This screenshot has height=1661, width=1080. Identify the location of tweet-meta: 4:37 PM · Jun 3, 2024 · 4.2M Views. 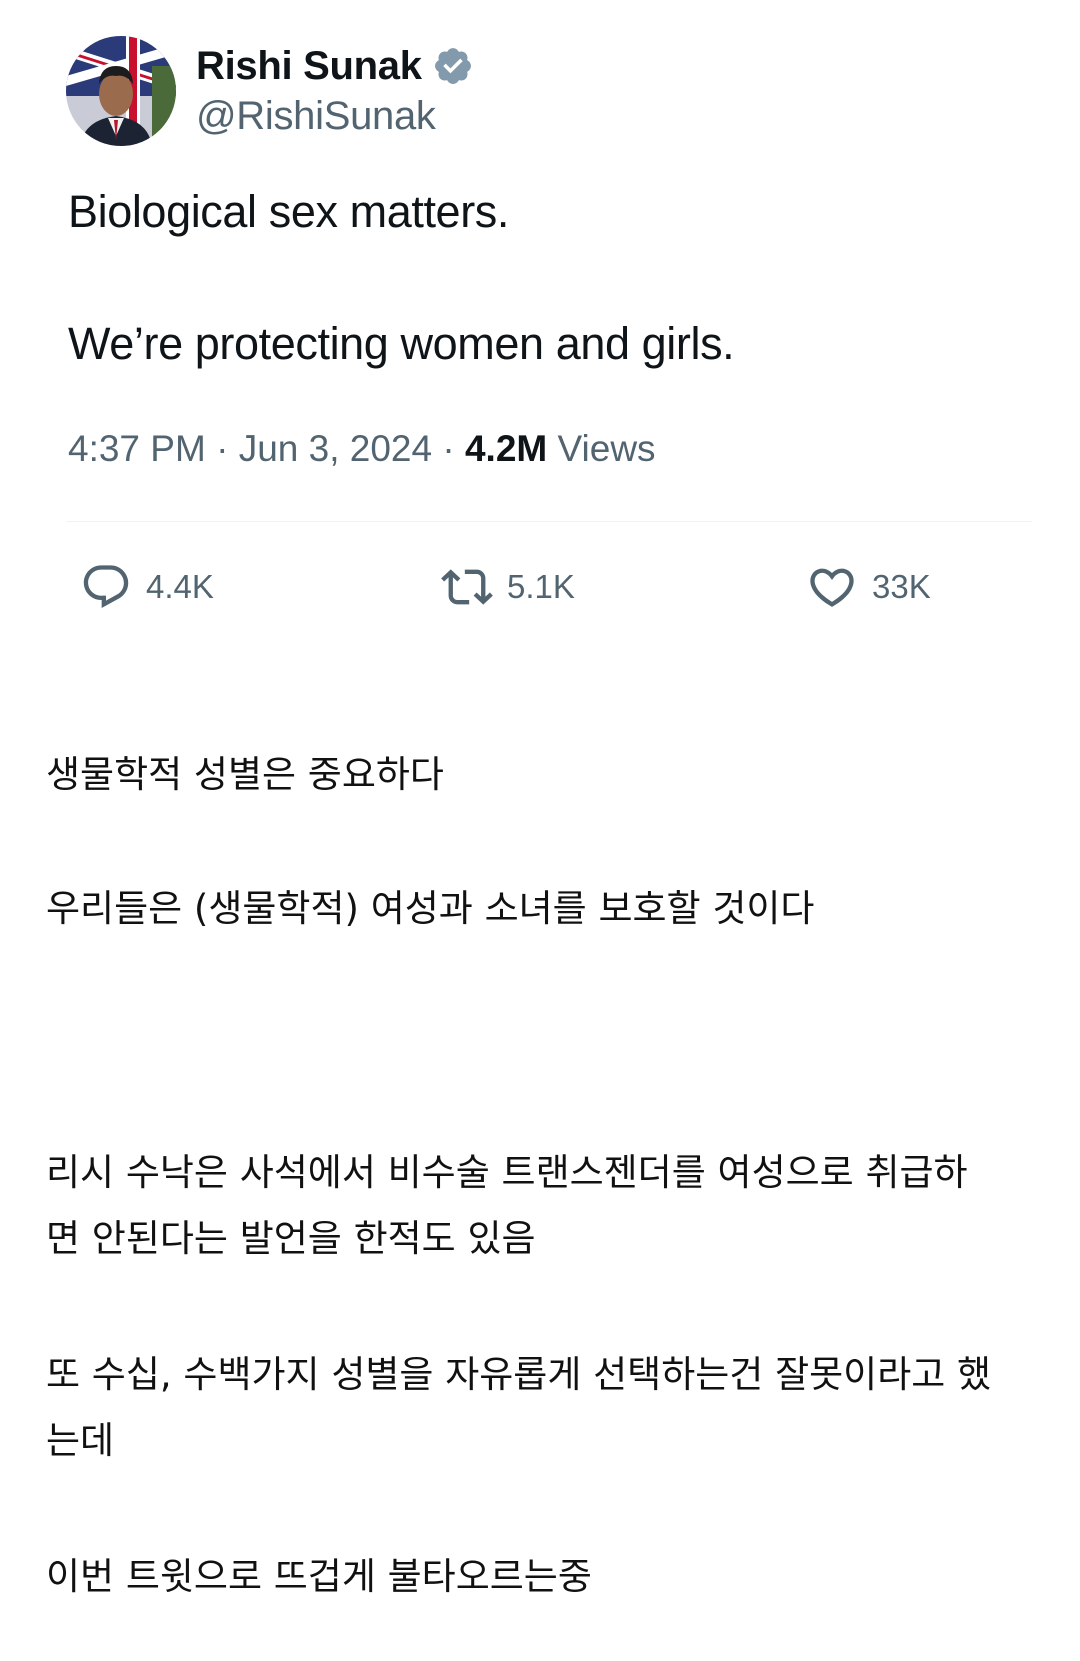
(362, 449).